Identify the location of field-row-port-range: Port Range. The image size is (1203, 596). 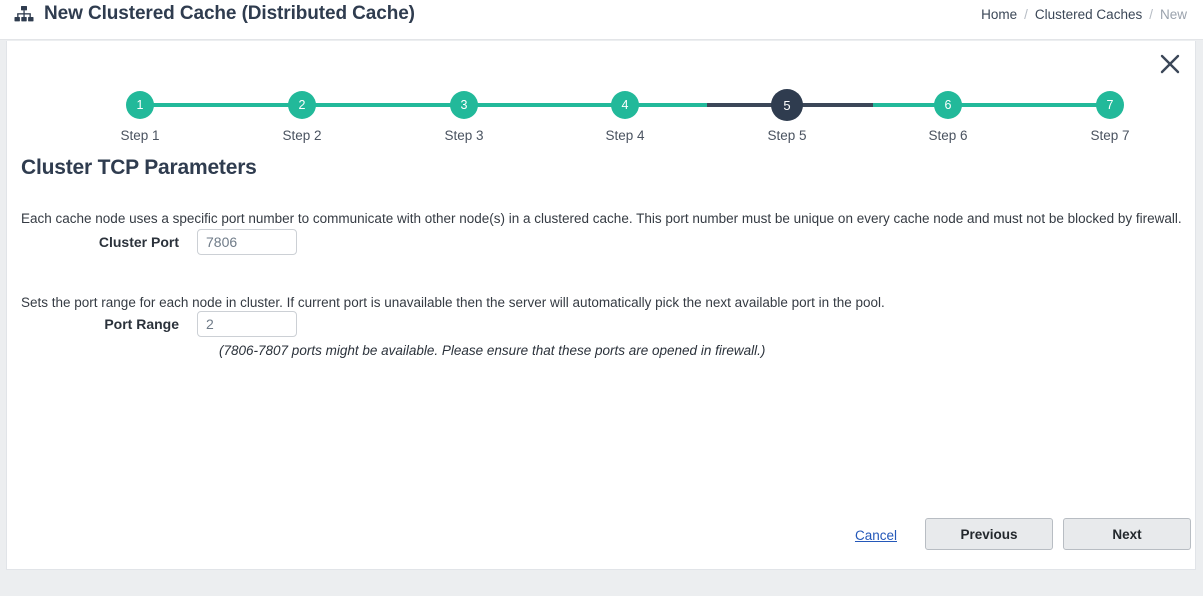
(152, 324).